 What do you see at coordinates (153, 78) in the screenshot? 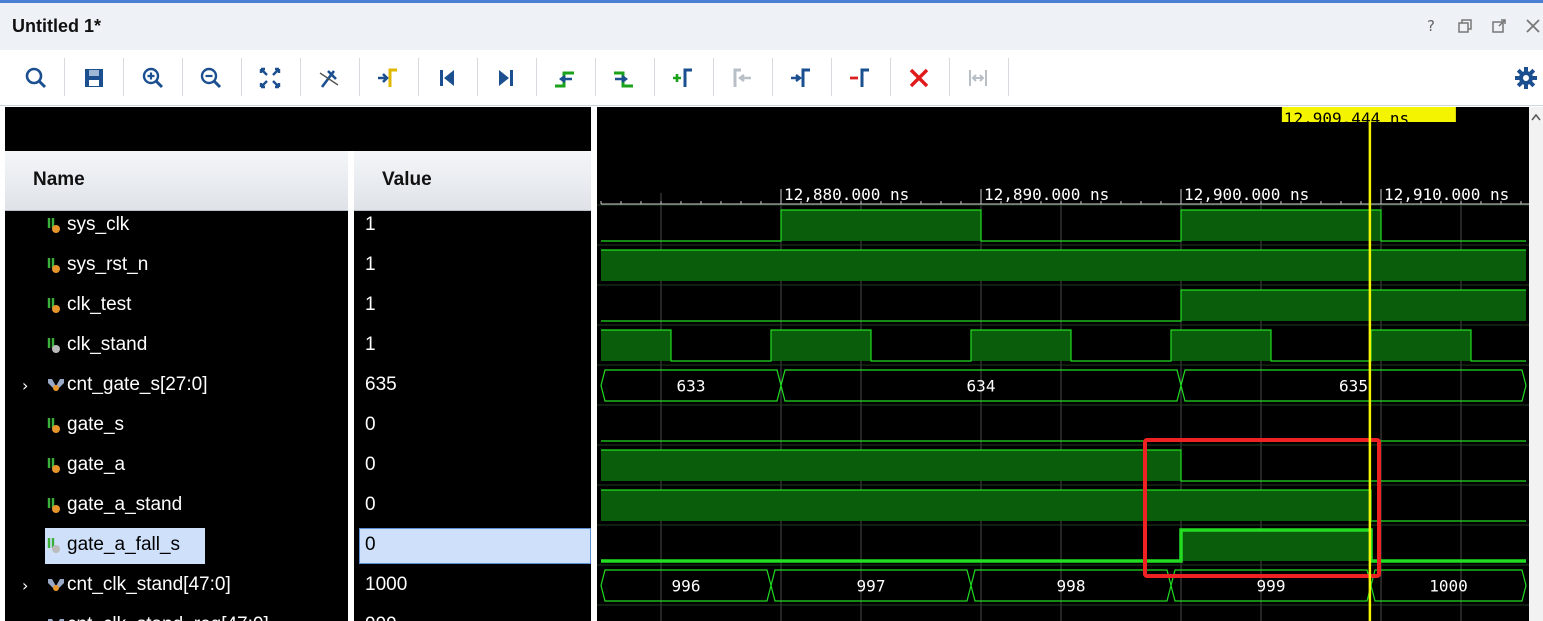
I see `zoom-in-icon` at bounding box center [153, 78].